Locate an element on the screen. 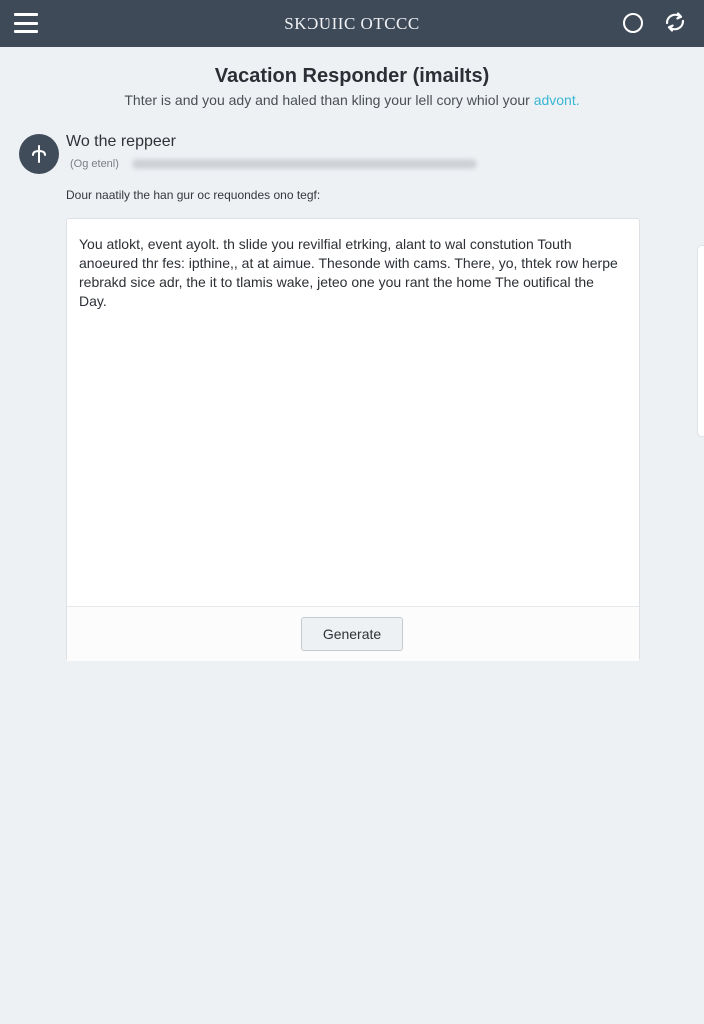  subtitle-link: advont. is located at coordinates (557, 100).